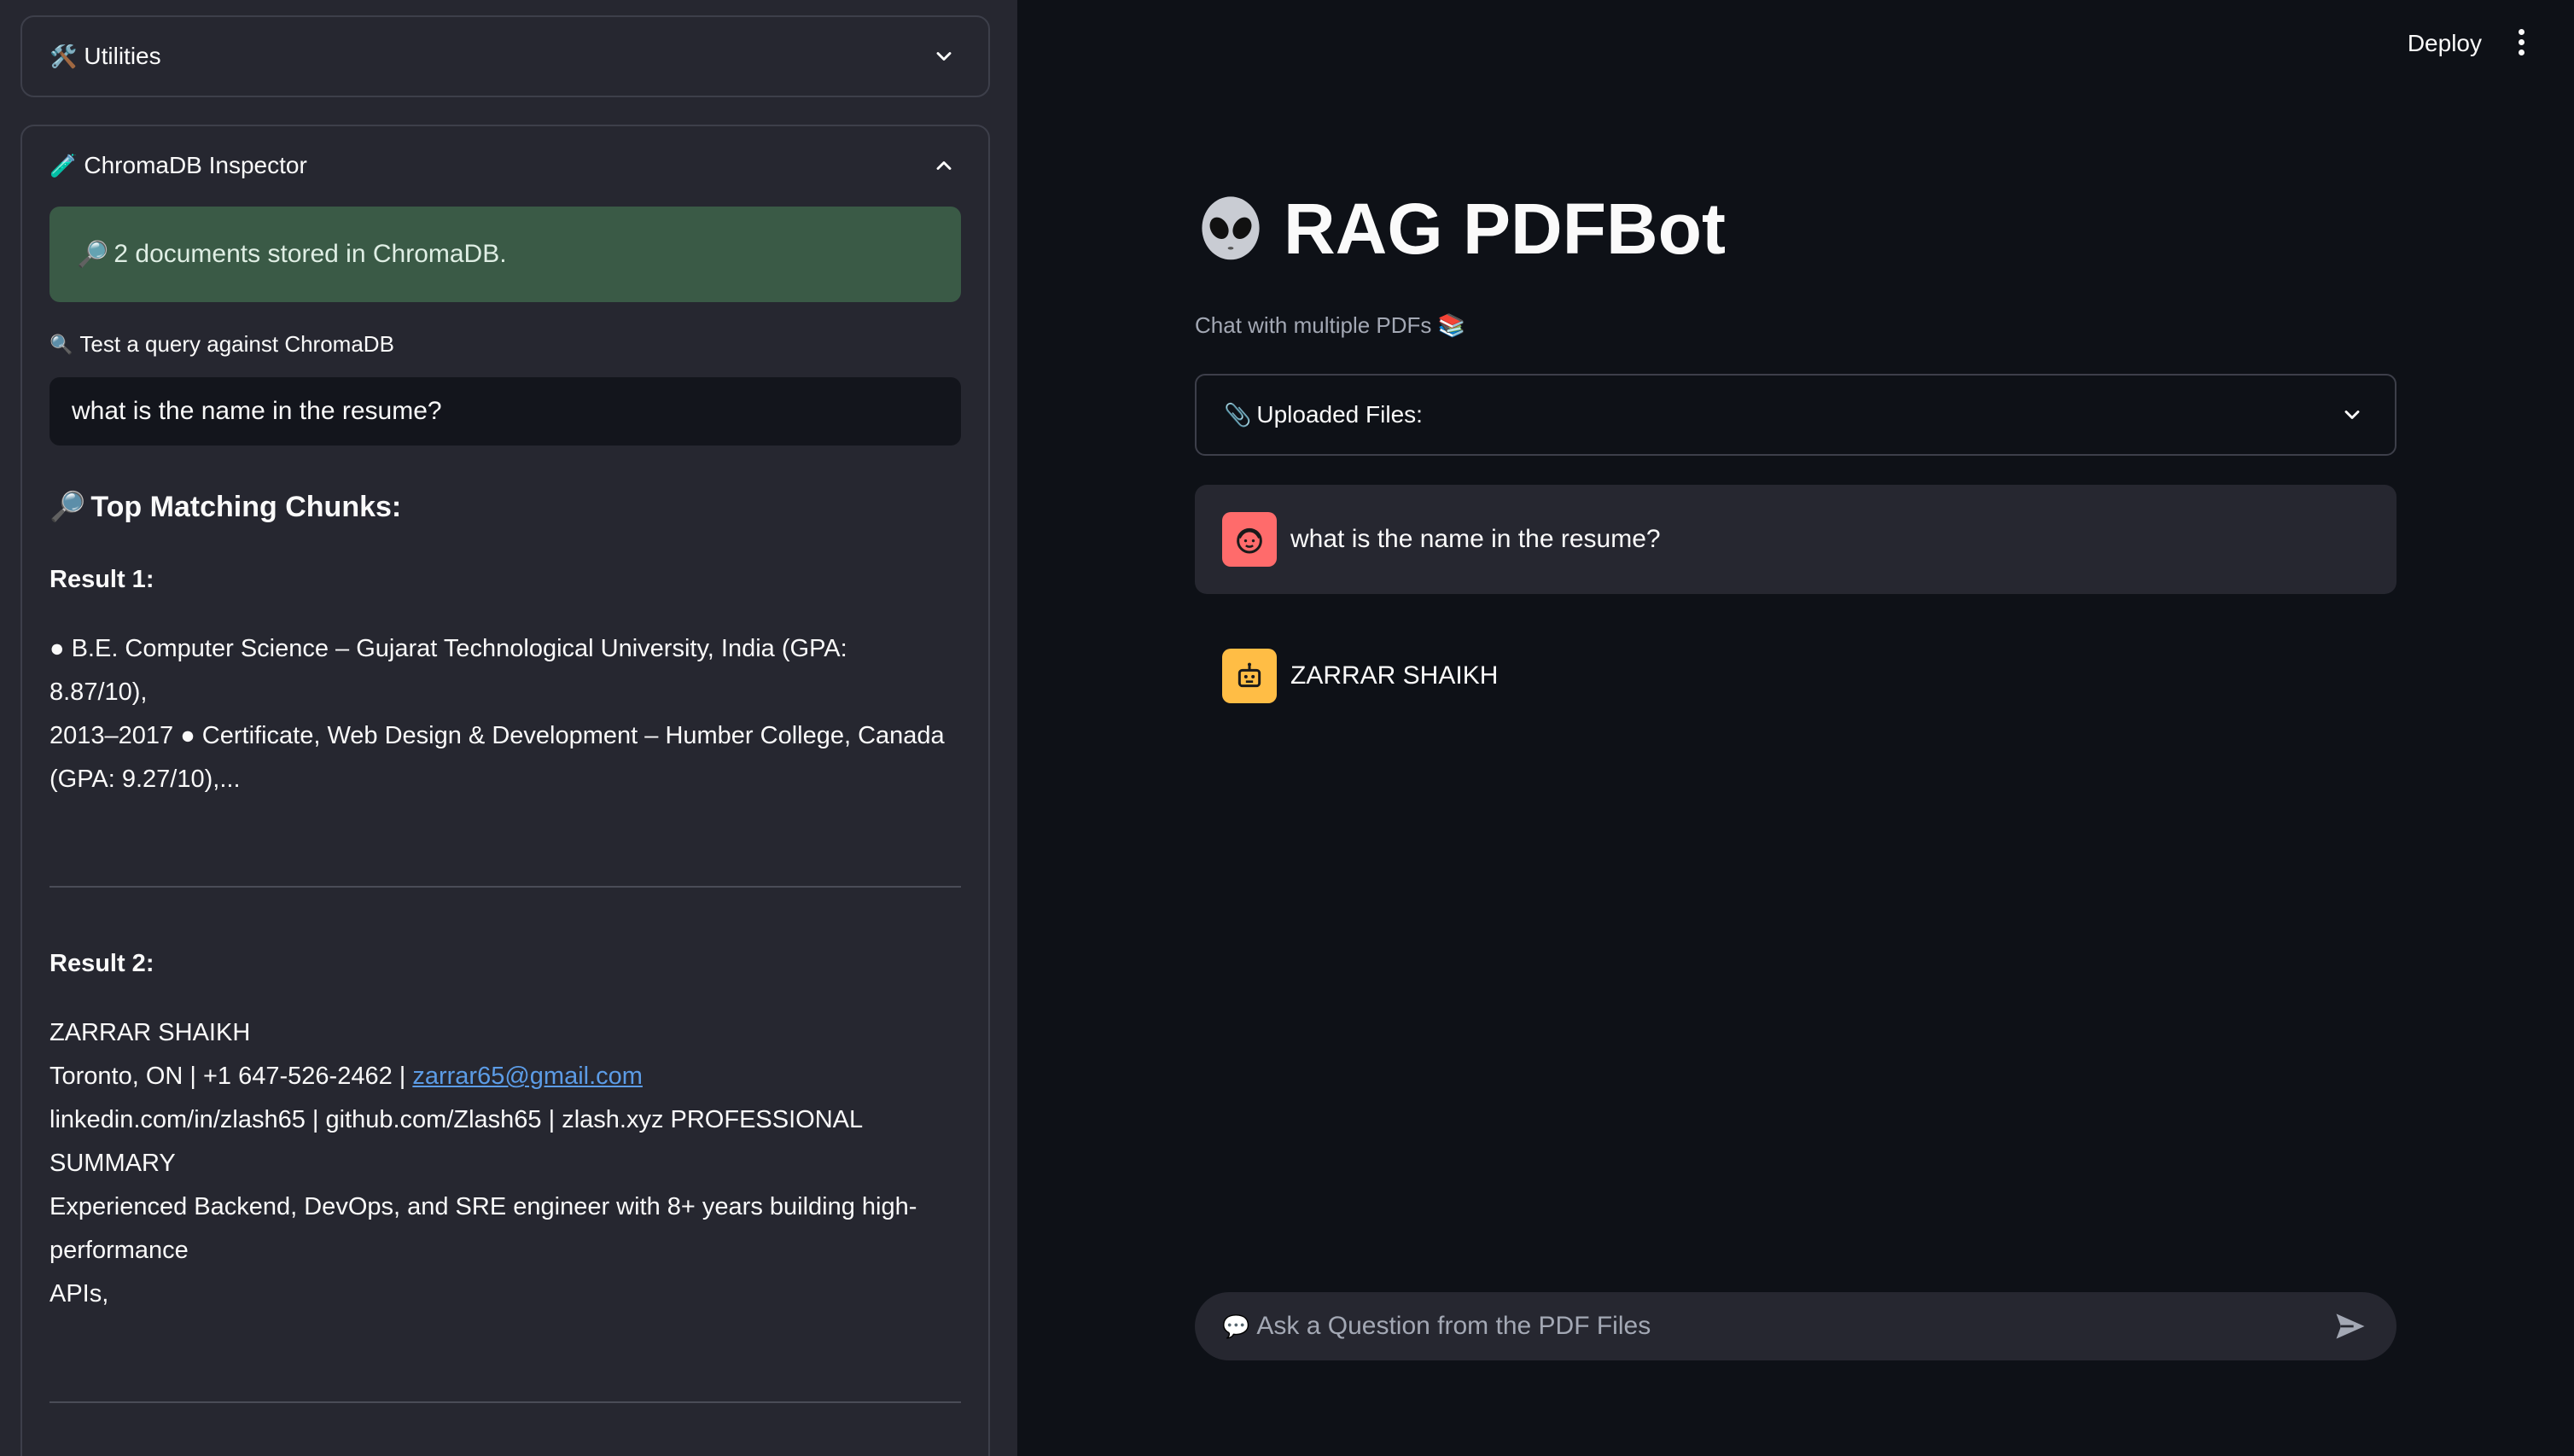  I want to click on chat-input, so click(1793, 1326).